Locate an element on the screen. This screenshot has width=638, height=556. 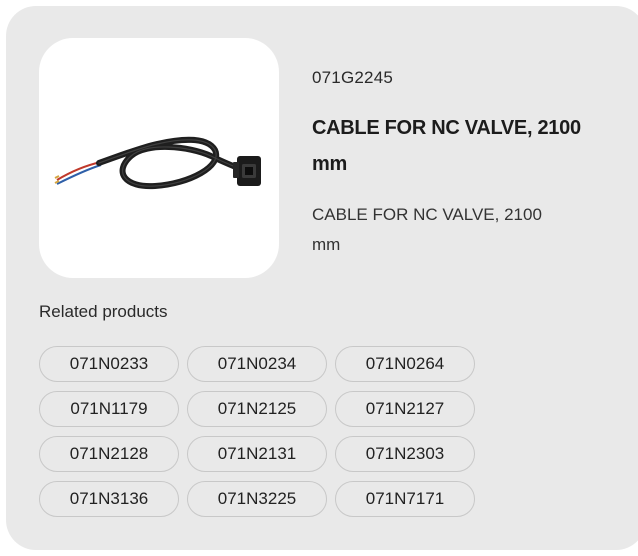
related-product-chip: 071N2131 is located at coordinates (257, 454).